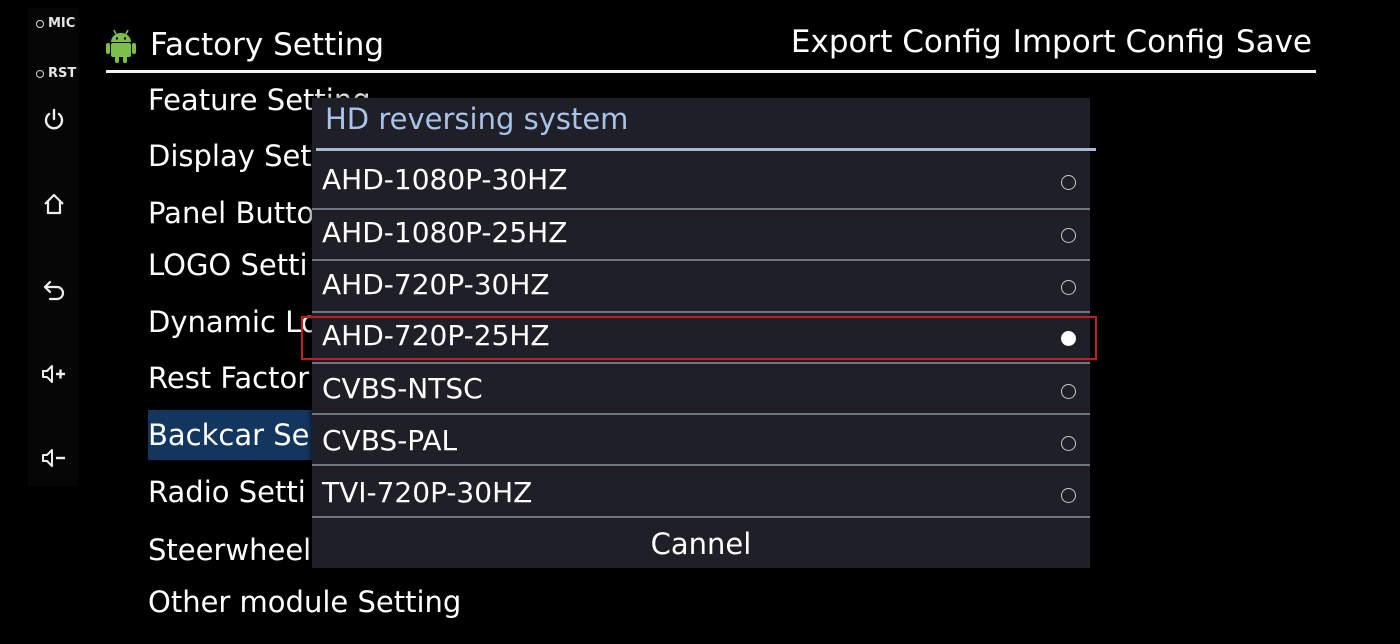 Image resolution: width=1400 pixels, height=644 pixels. I want to click on menu-item-dynamic-logo-setting: Dynamic Lo, so click(233, 322).